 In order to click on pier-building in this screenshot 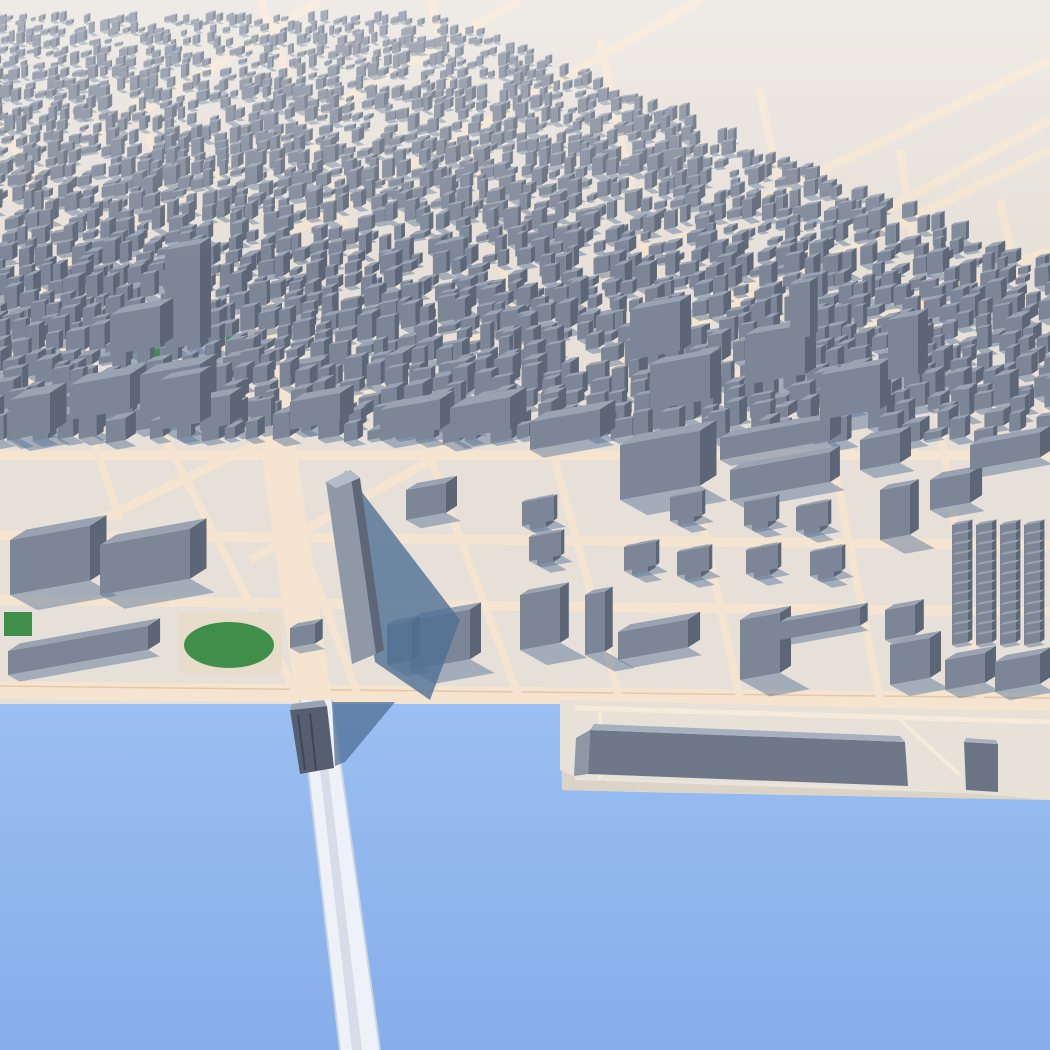, I will do `click(981, 765)`.